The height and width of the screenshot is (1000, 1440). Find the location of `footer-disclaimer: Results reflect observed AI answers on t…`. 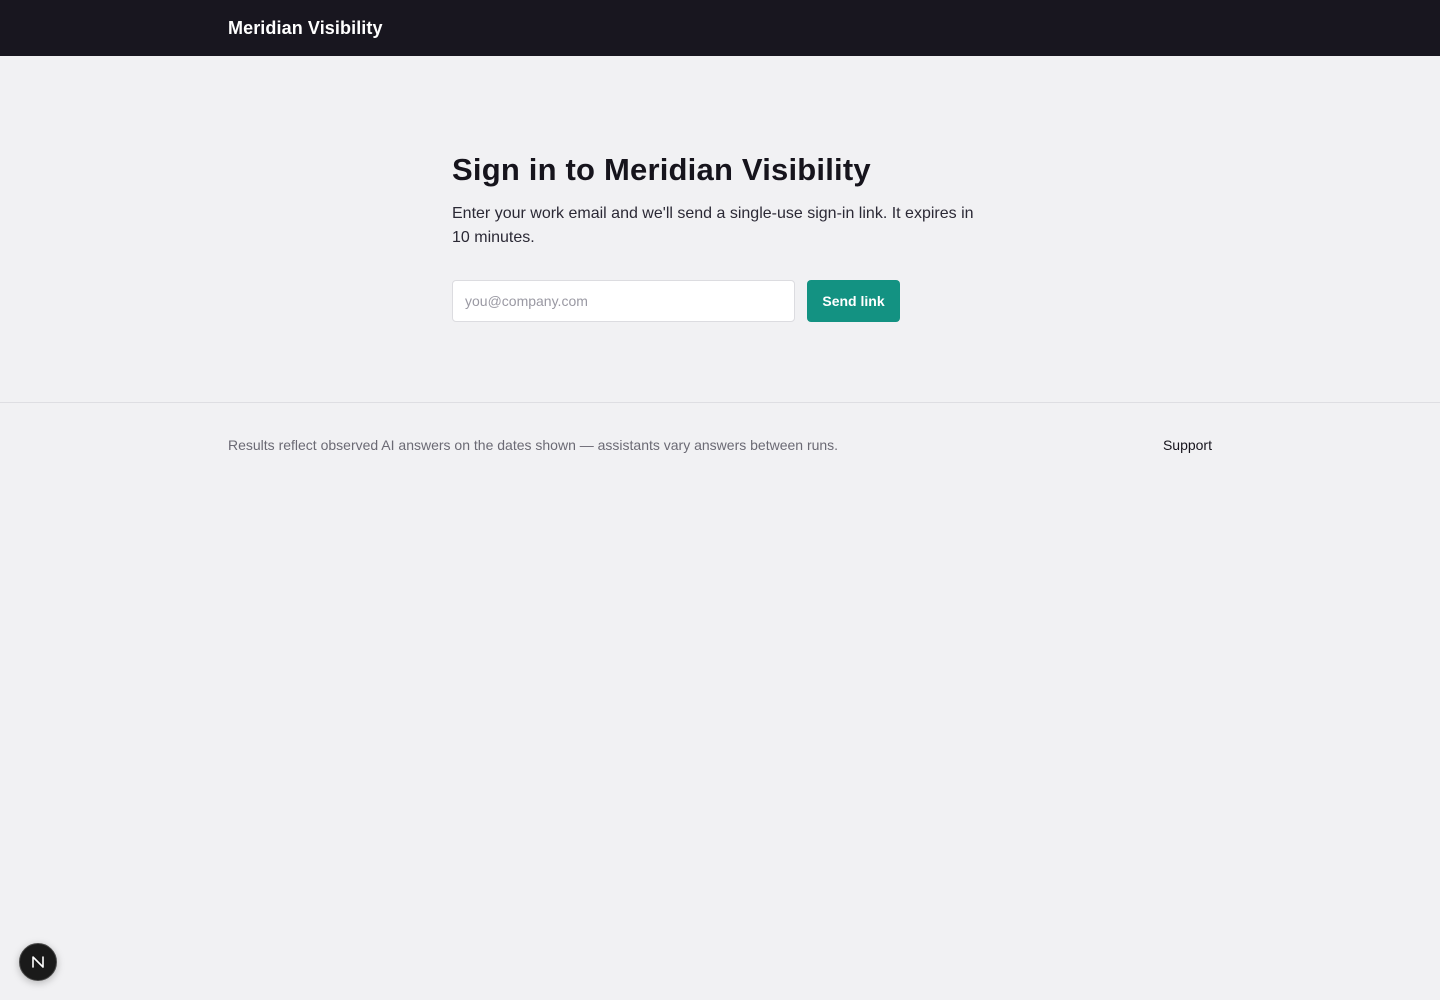

footer-disclaimer: Results reflect observed AI answers on t… is located at coordinates (533, 445).